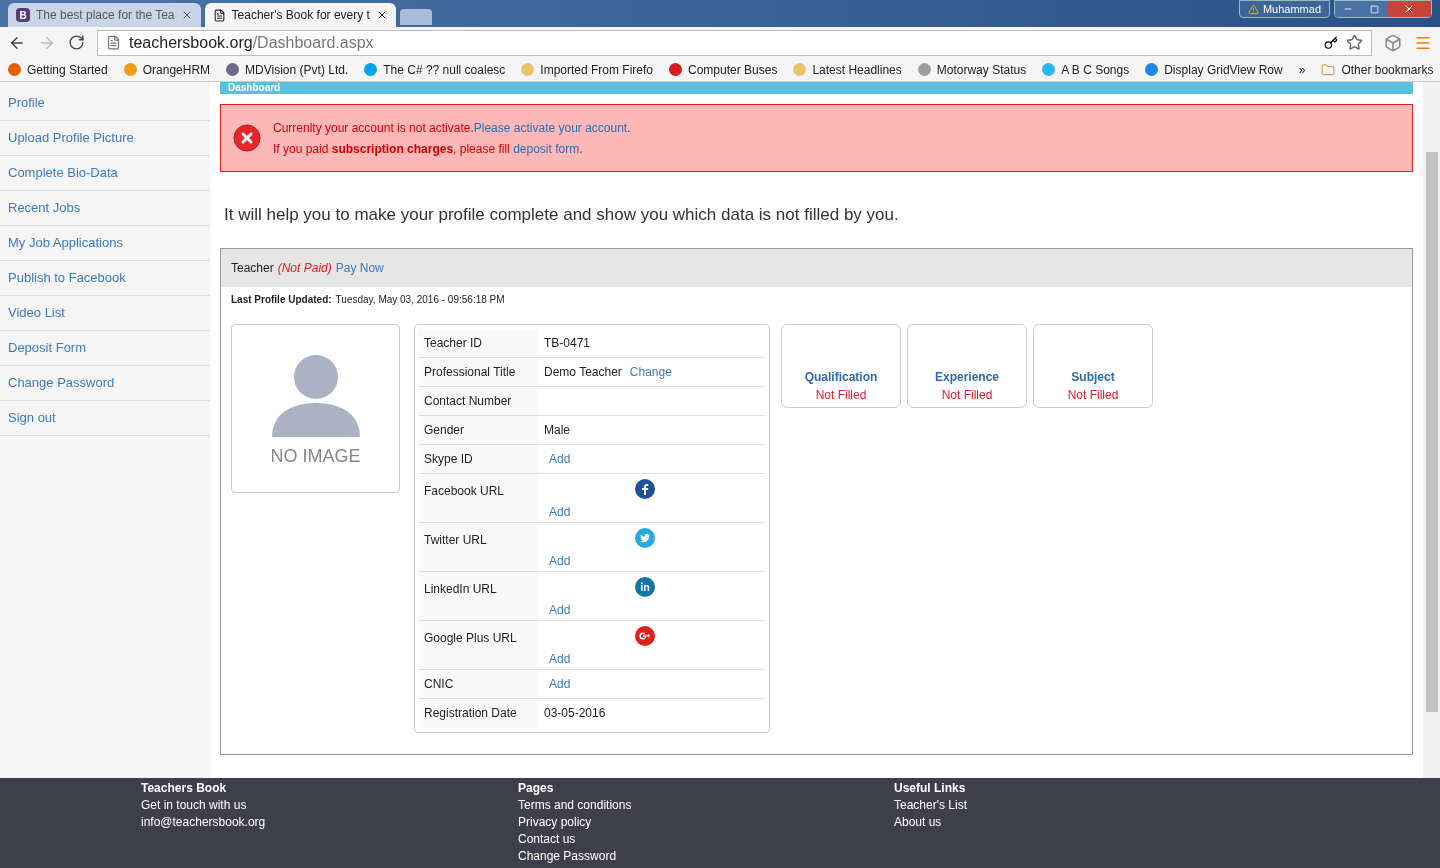  Describe the element at coordinates (247, 138) in the screenshot. I see `error-icon` at that location.